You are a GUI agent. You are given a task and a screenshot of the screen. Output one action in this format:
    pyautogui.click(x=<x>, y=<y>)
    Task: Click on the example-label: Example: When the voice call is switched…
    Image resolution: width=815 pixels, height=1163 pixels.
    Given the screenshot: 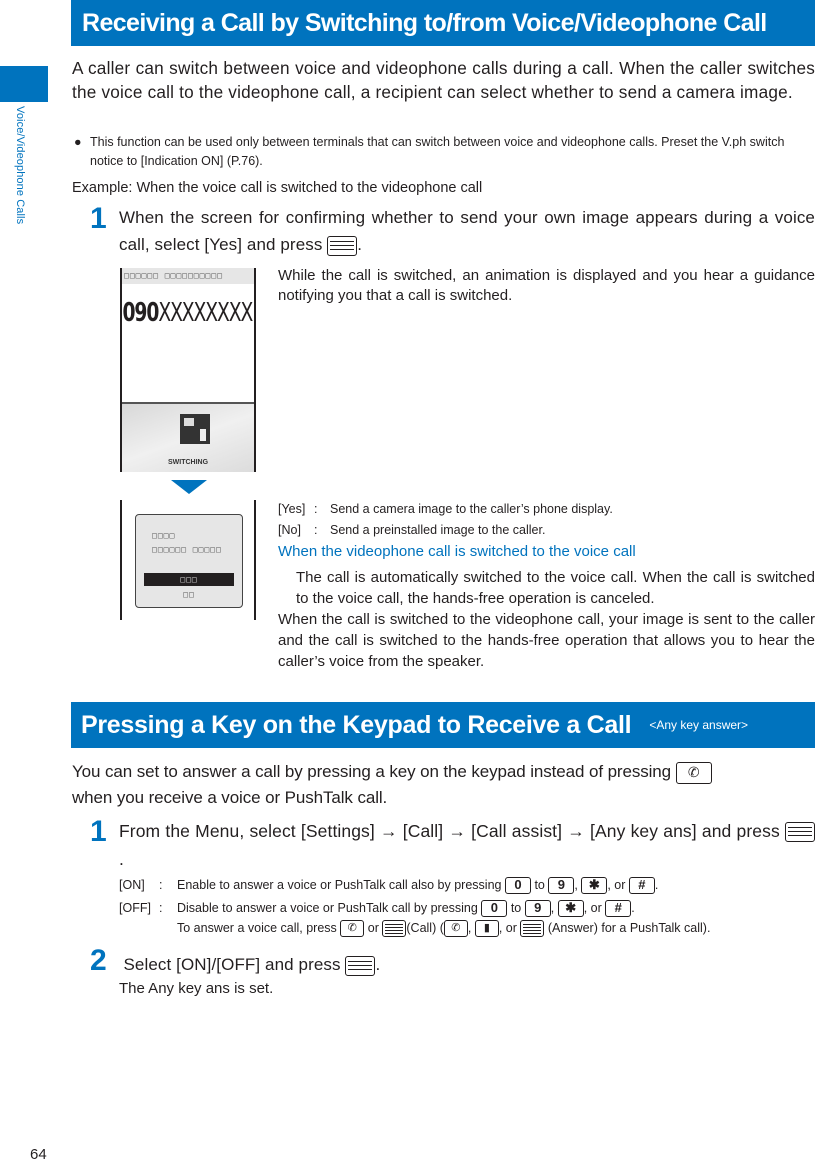 What is the action you would take?
    pyautogui.click(x=277, y=188)
    